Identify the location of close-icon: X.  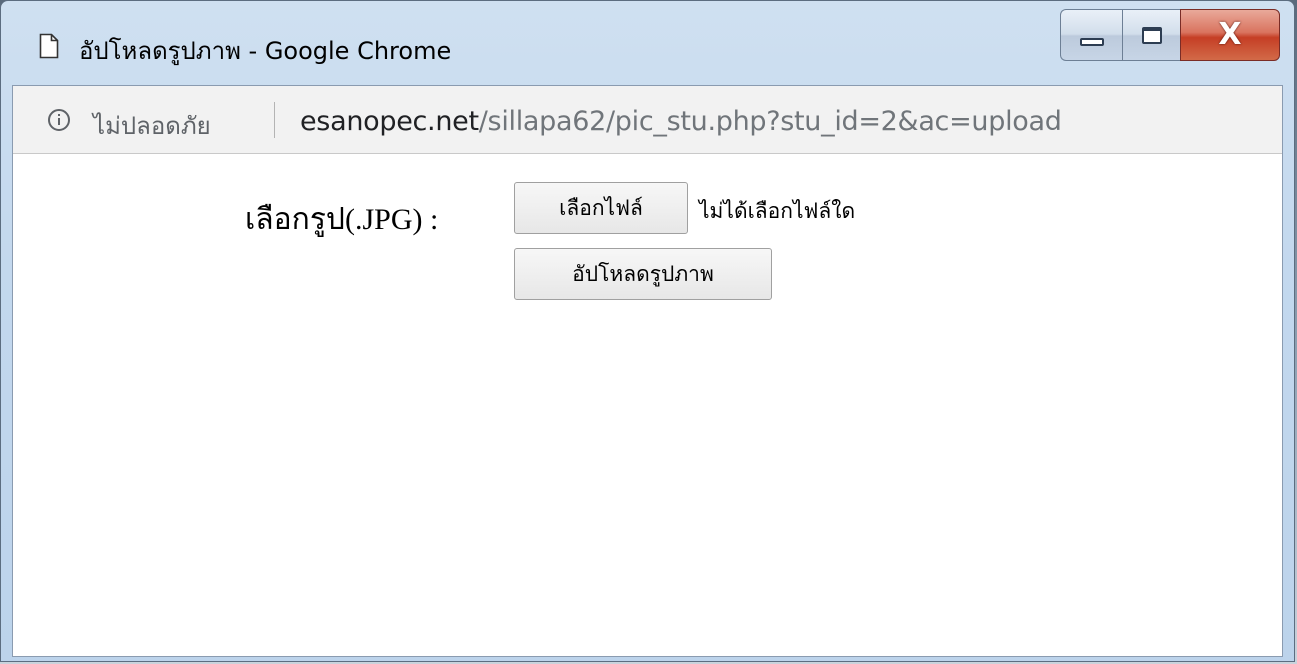
(1230, 34).